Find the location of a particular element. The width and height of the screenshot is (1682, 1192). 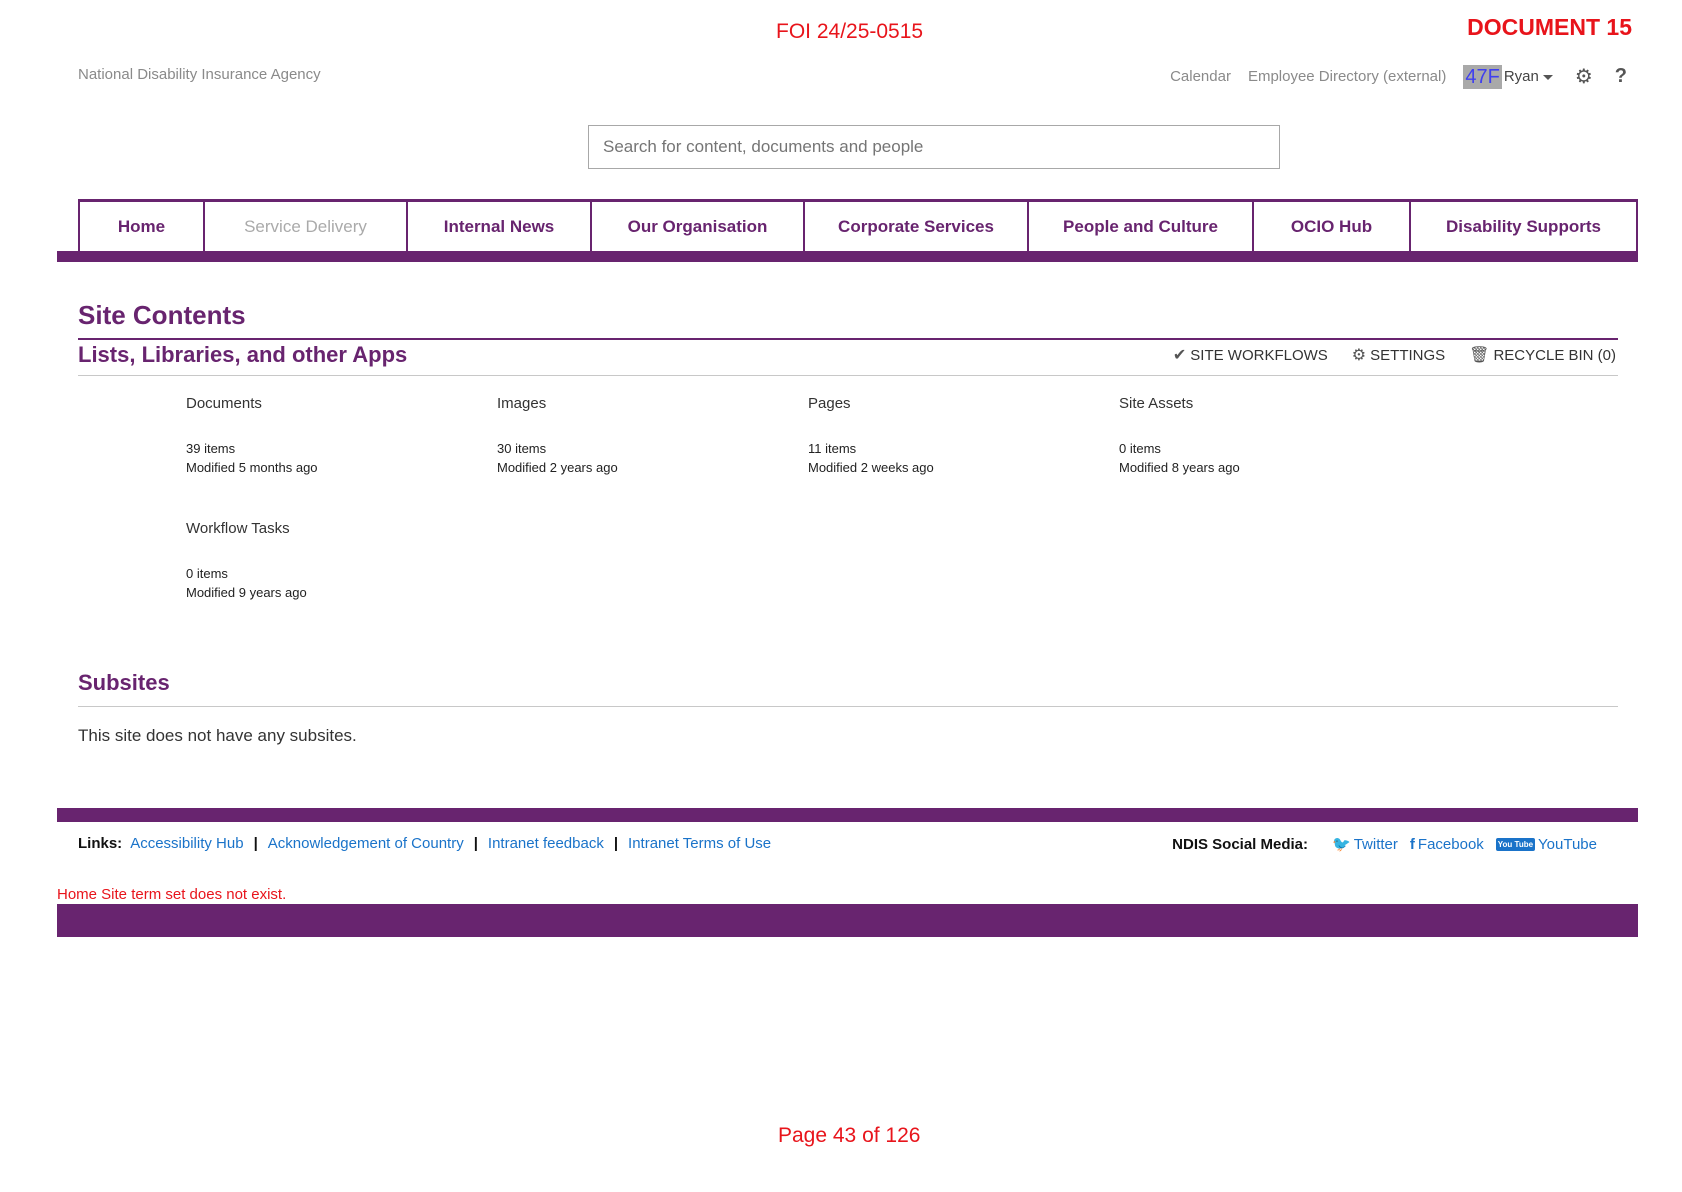

nav-underline-bar is located at coordinates (847, 256).